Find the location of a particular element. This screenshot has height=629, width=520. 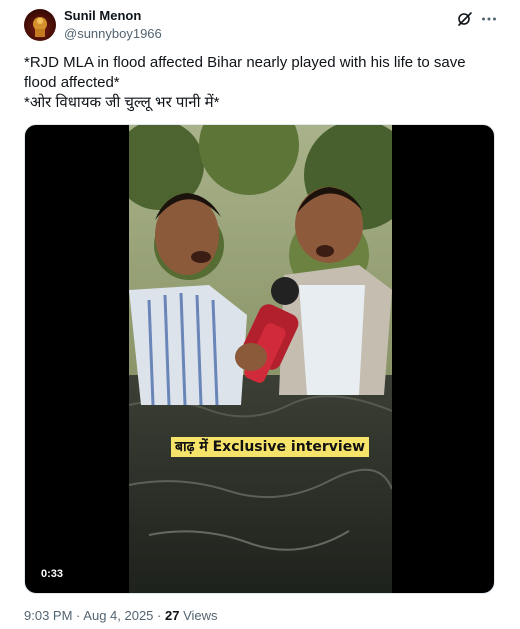

views-count: 27 is located at coordinates (172, 615).